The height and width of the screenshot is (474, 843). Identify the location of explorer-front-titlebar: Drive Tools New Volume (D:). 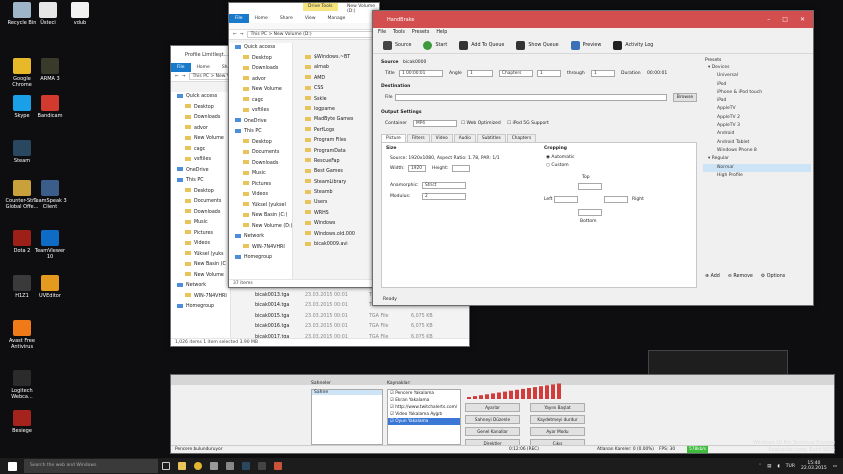
(304, 8).